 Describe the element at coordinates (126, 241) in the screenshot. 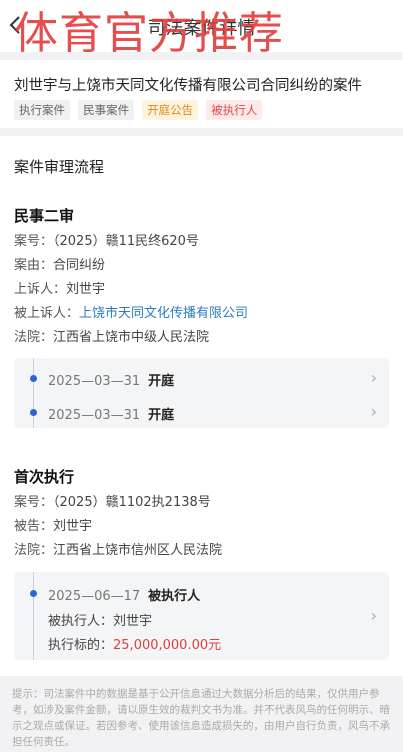

I see `case-number: （2025）赣11民终620号` at that location.